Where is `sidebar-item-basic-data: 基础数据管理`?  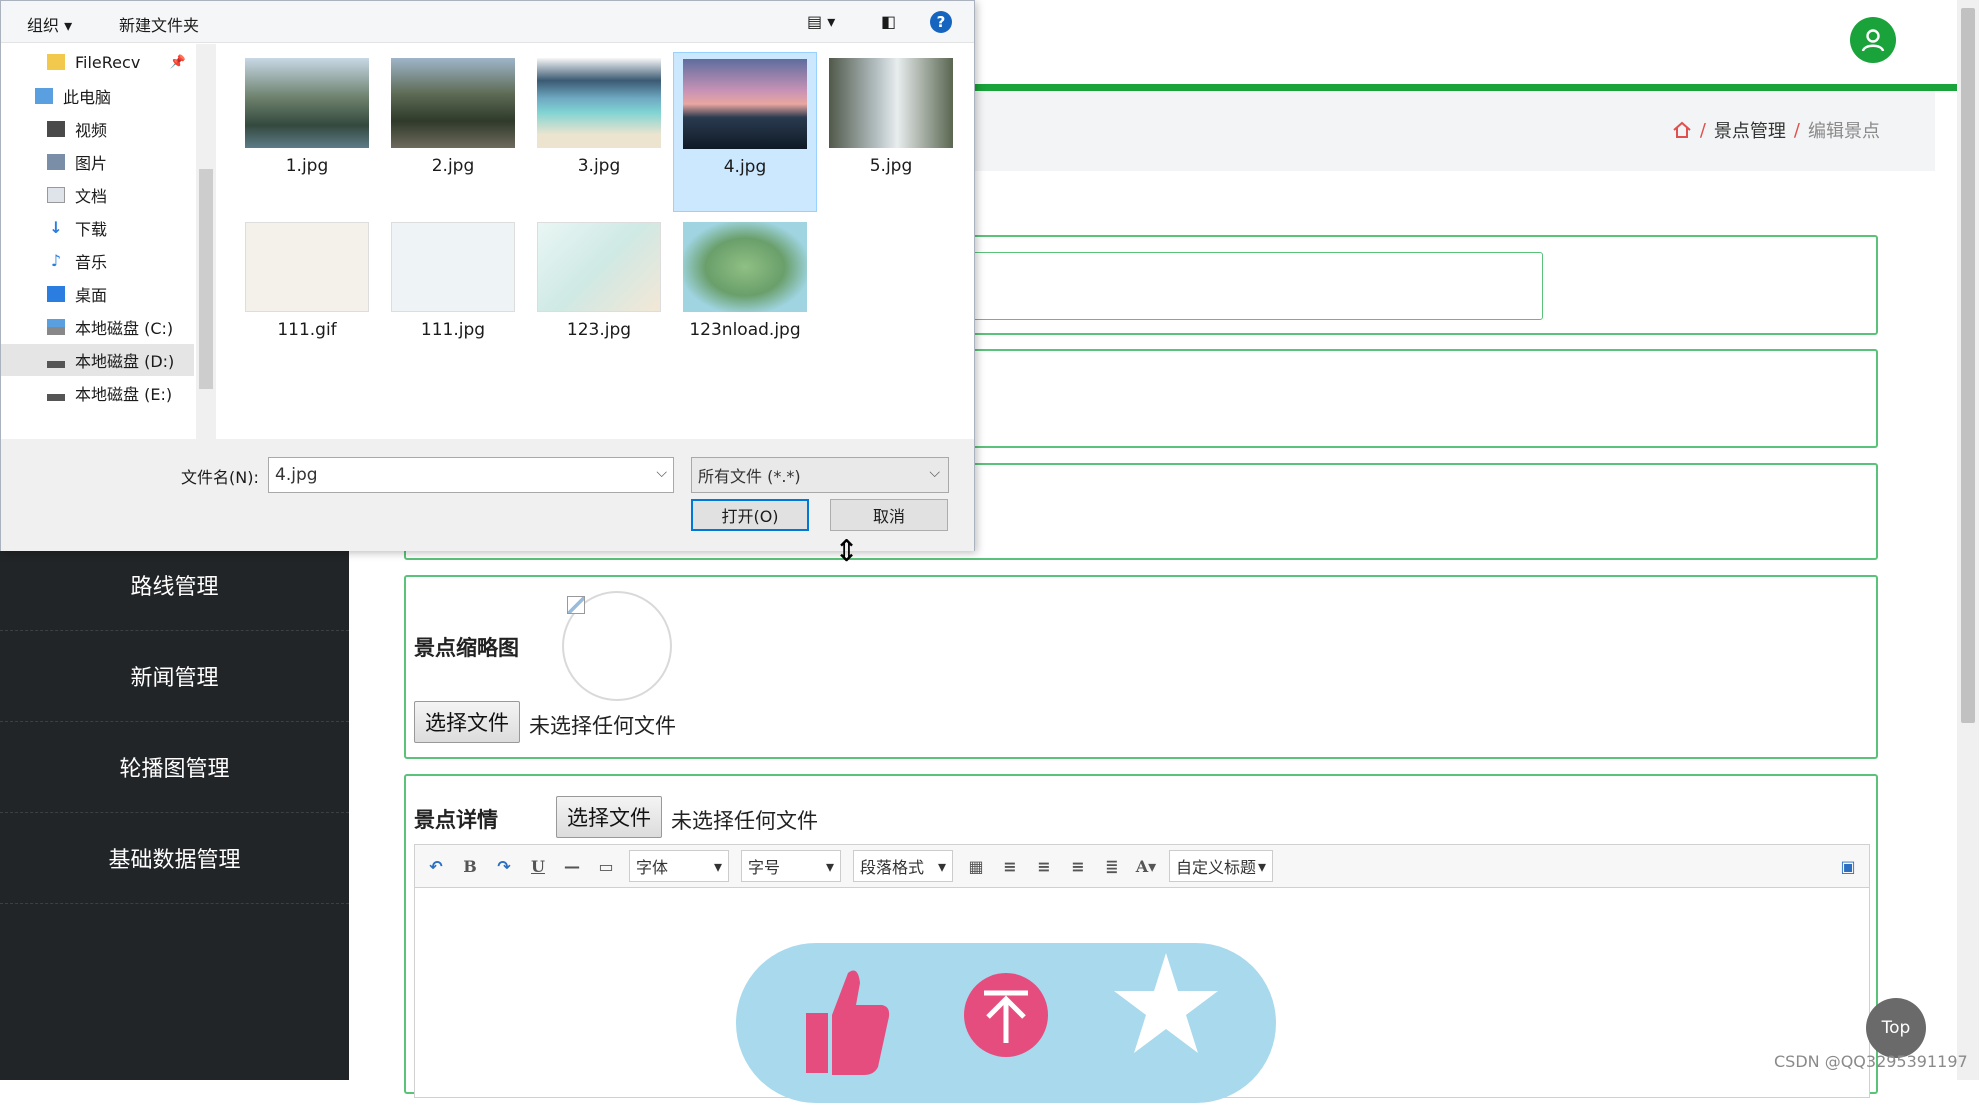 sidebar-item-basic-data: 基础数据管理 is located at coordinates (174, 858).